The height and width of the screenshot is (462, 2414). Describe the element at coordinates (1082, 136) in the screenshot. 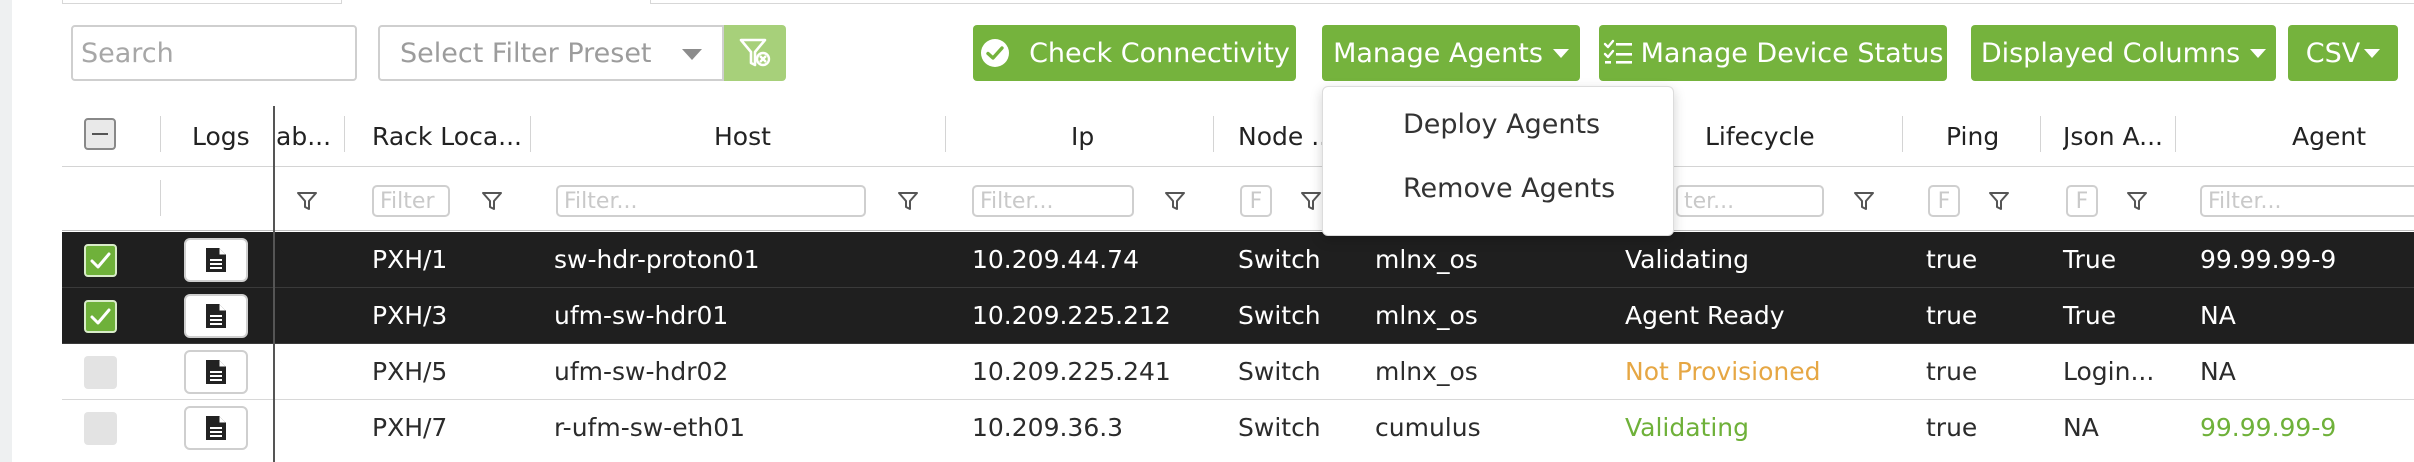

I see `col-header-ip: Ip` at that location.